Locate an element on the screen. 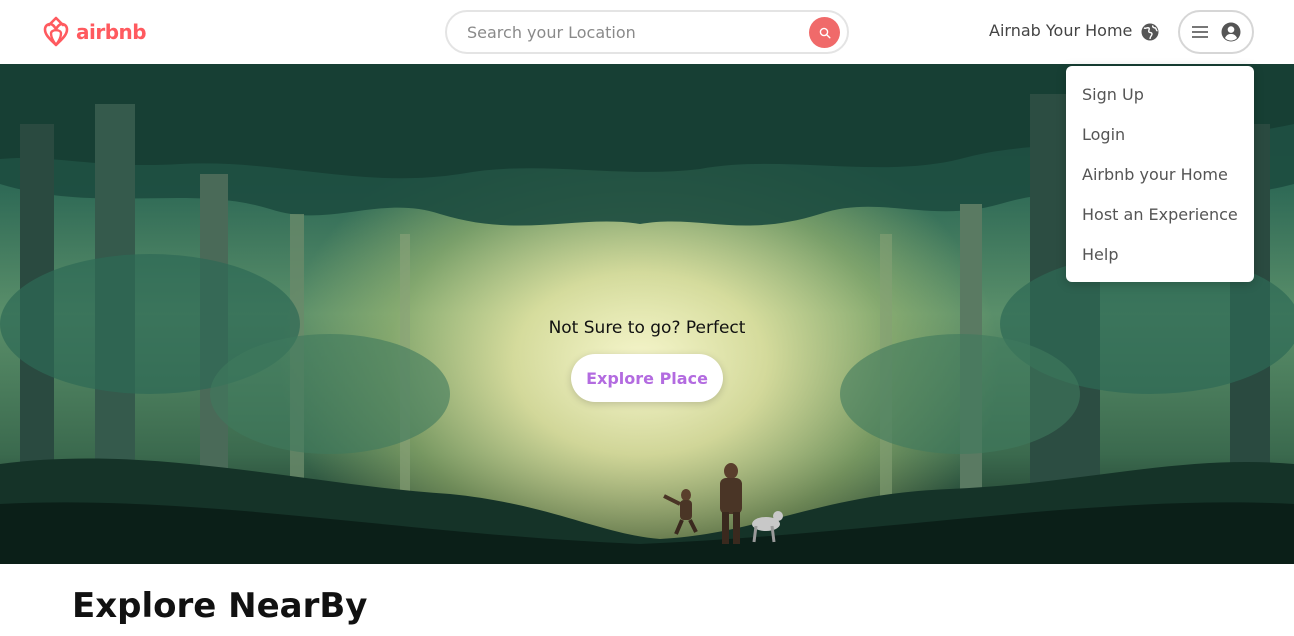  menu-item-login: Login is located at coordinates (1160, 134).